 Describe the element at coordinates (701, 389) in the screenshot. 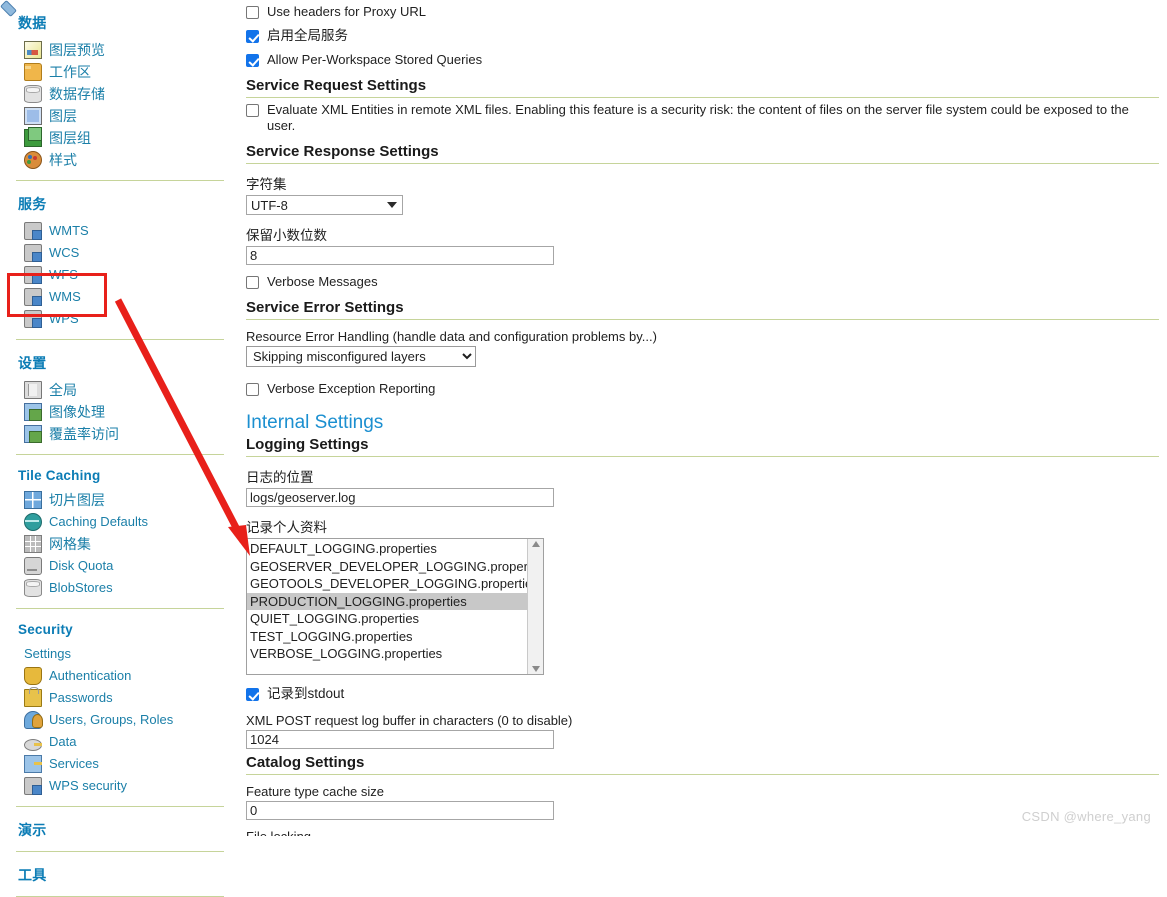

I see `checkbox-row-verbose-exception-reporting: Verbose Exception Reporting` at that location.